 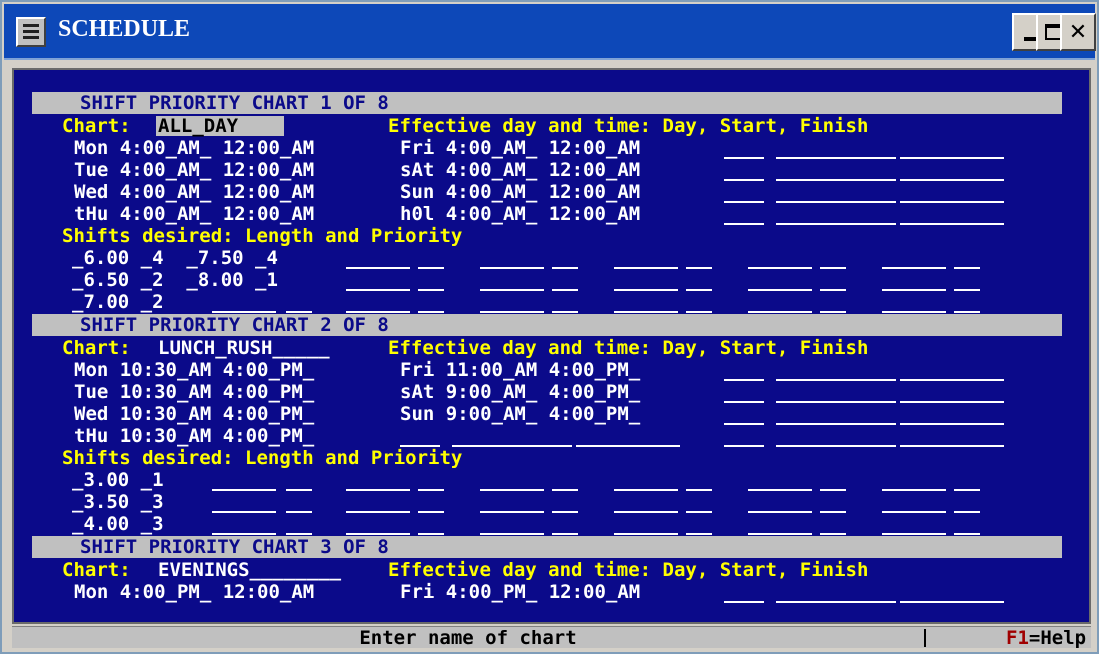 I want to click on chart-1-shift-line-2: _6.50 _2 _8.00 _1, so click(x=175, y=280).